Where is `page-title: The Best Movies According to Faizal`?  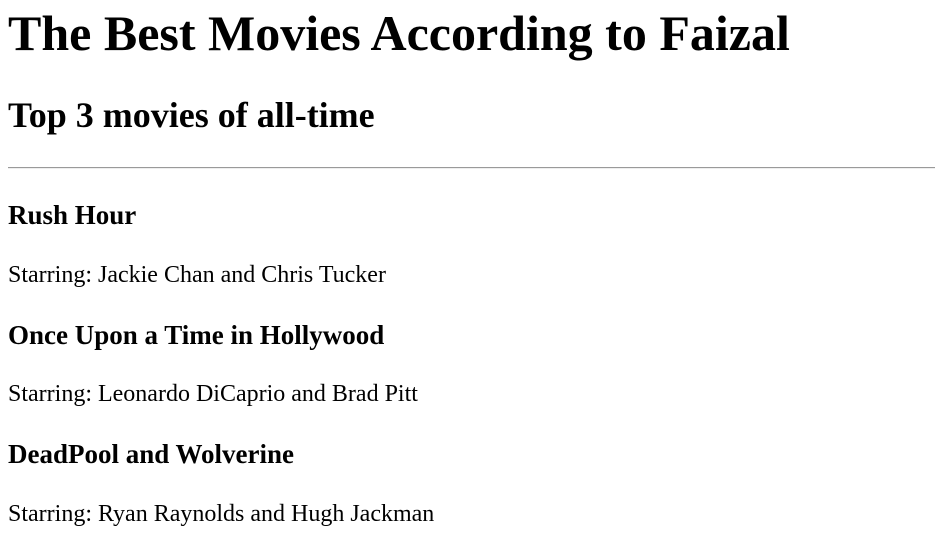 page-title: The Best Movies According to Faizal is located at coordinates (399, 33).